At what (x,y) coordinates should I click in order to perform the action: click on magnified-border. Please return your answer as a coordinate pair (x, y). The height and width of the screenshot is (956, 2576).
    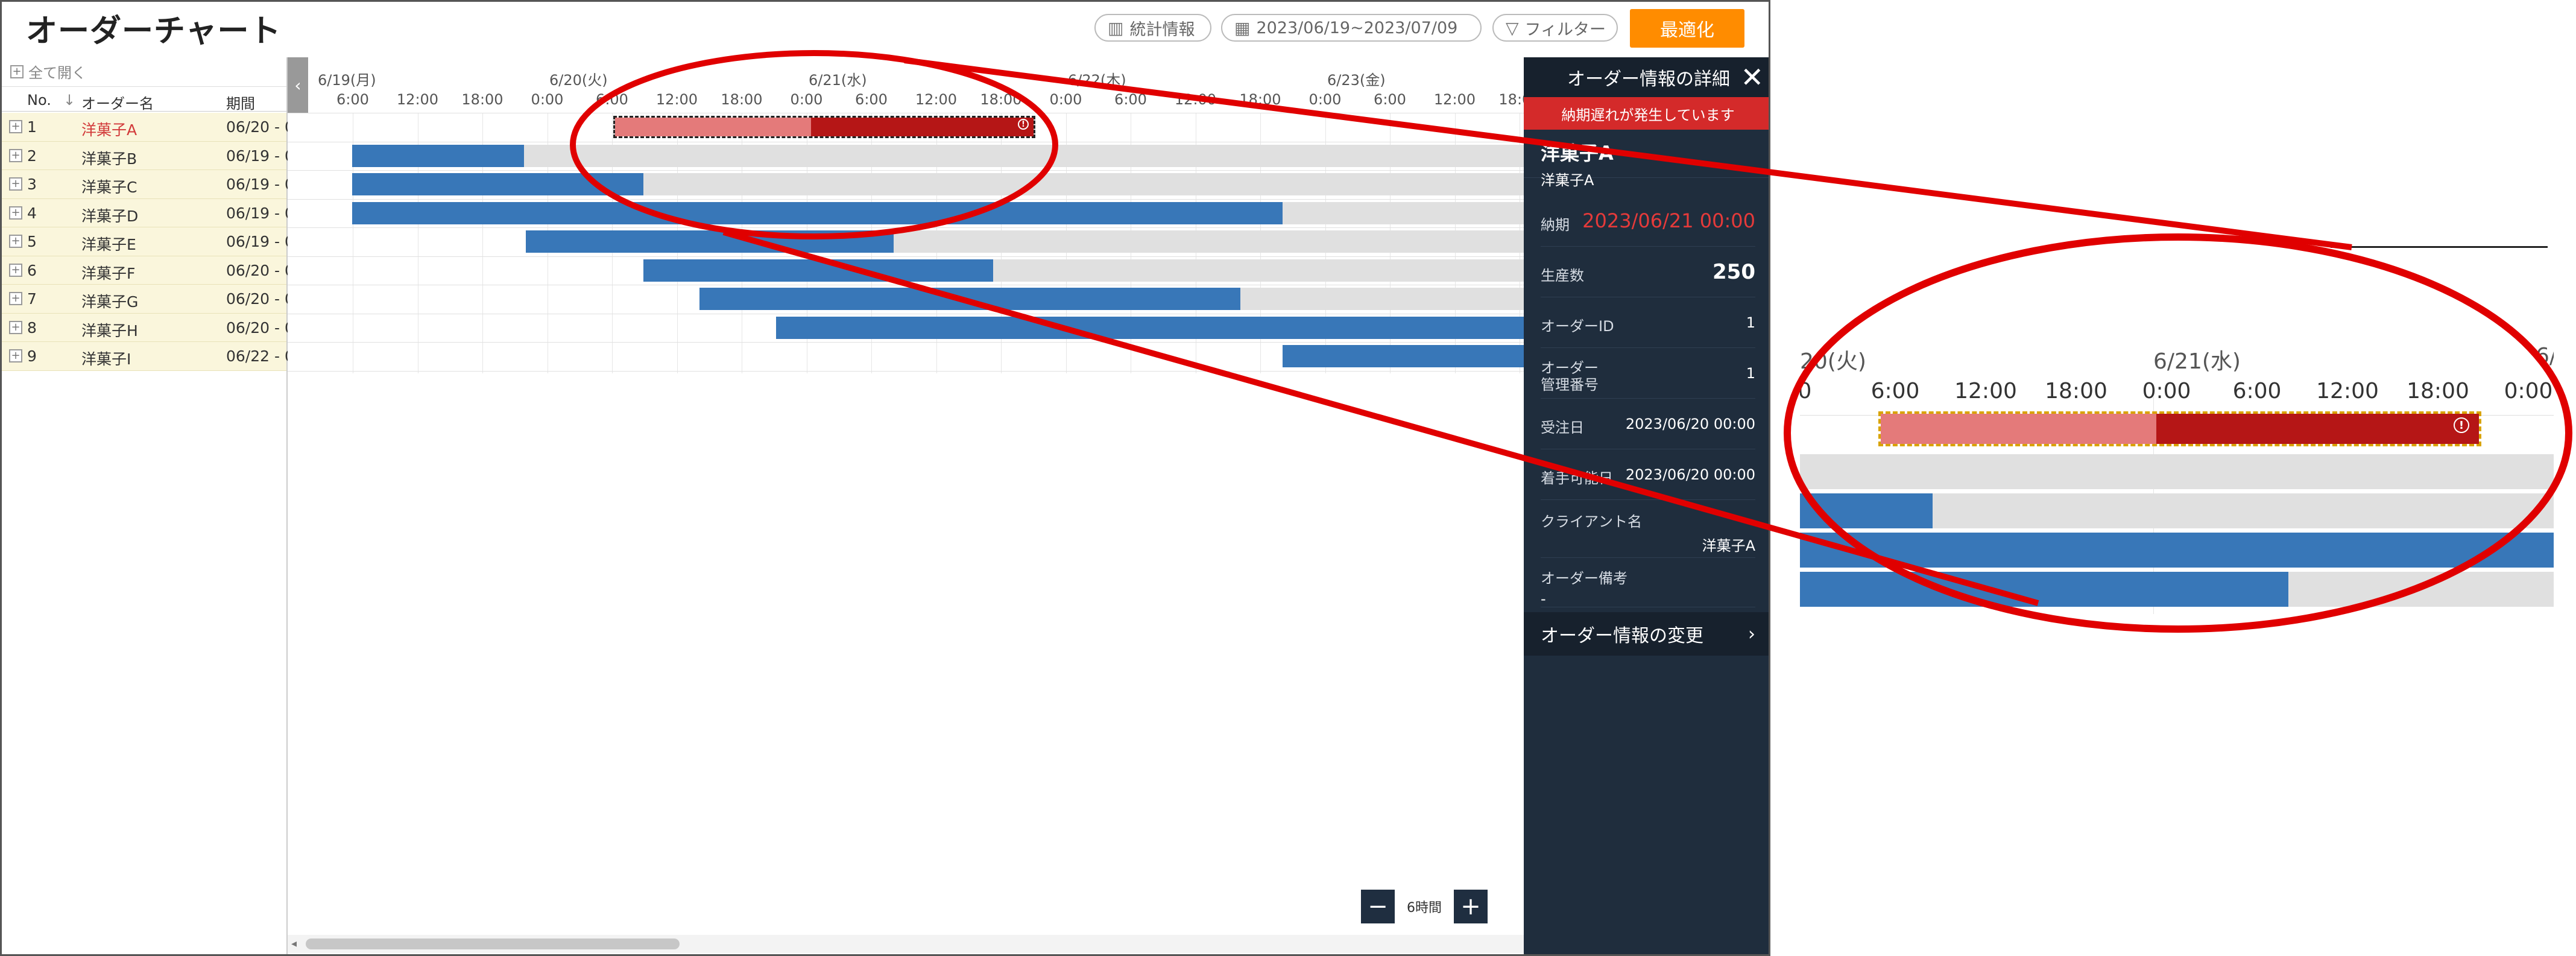
    Looking at the image, I should click on (2439, 247).